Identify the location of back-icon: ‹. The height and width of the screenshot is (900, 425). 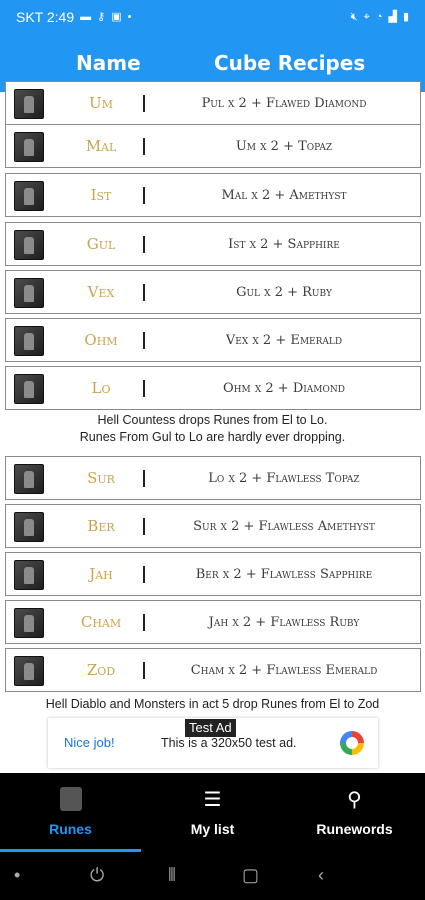
(321, 875).